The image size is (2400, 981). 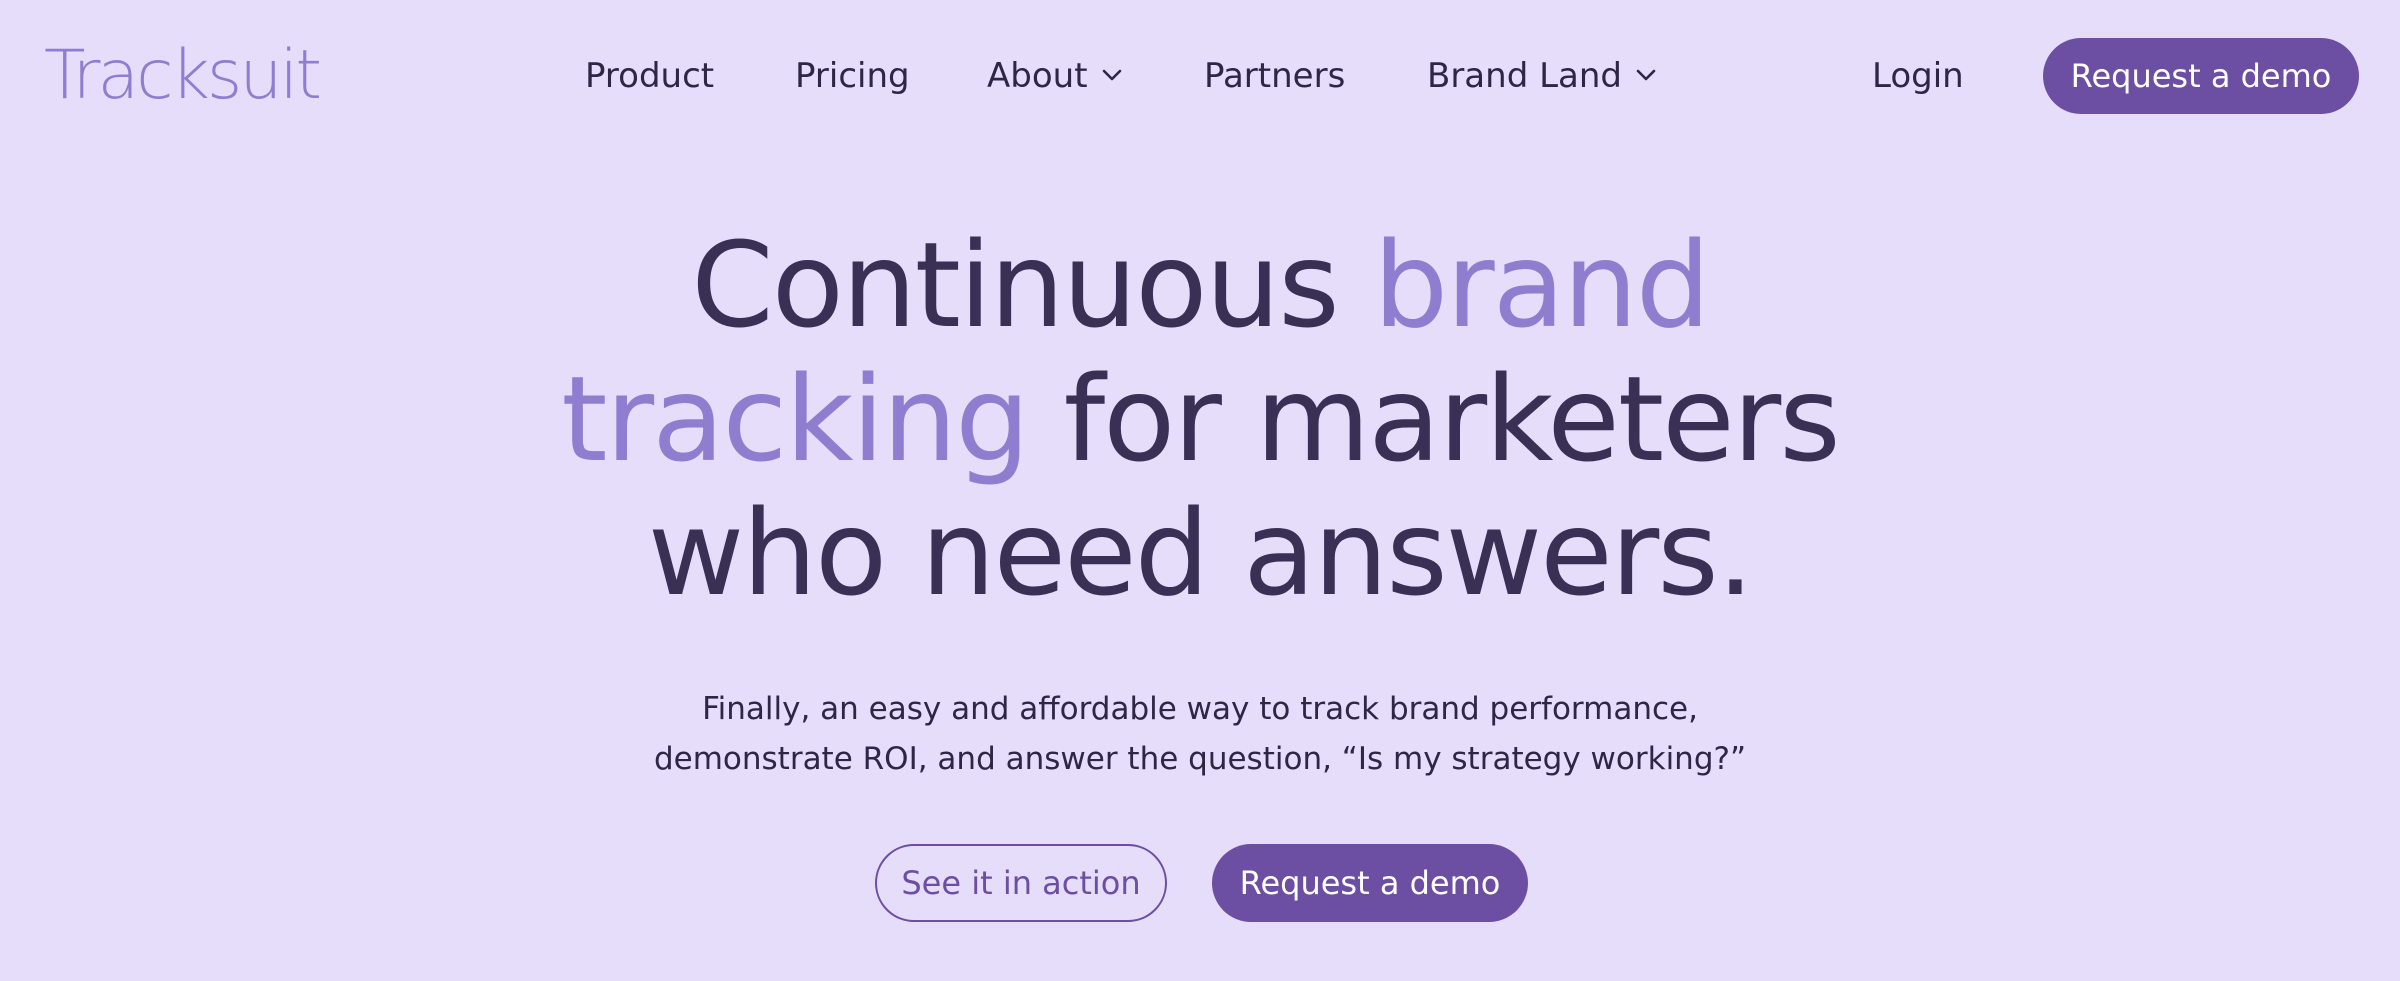 What do you see at coordinates (2201, 76) in the screenshot?
I see `request-demo-header-button: Request a demo` at bounding box center [2201, 76].